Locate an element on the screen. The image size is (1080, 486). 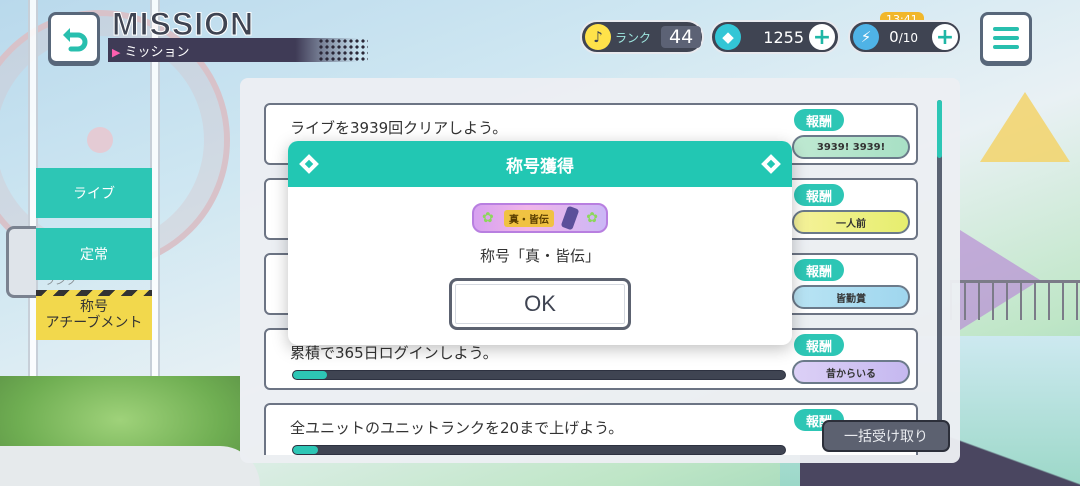
phone-icon is located at coordinates (570, 218).